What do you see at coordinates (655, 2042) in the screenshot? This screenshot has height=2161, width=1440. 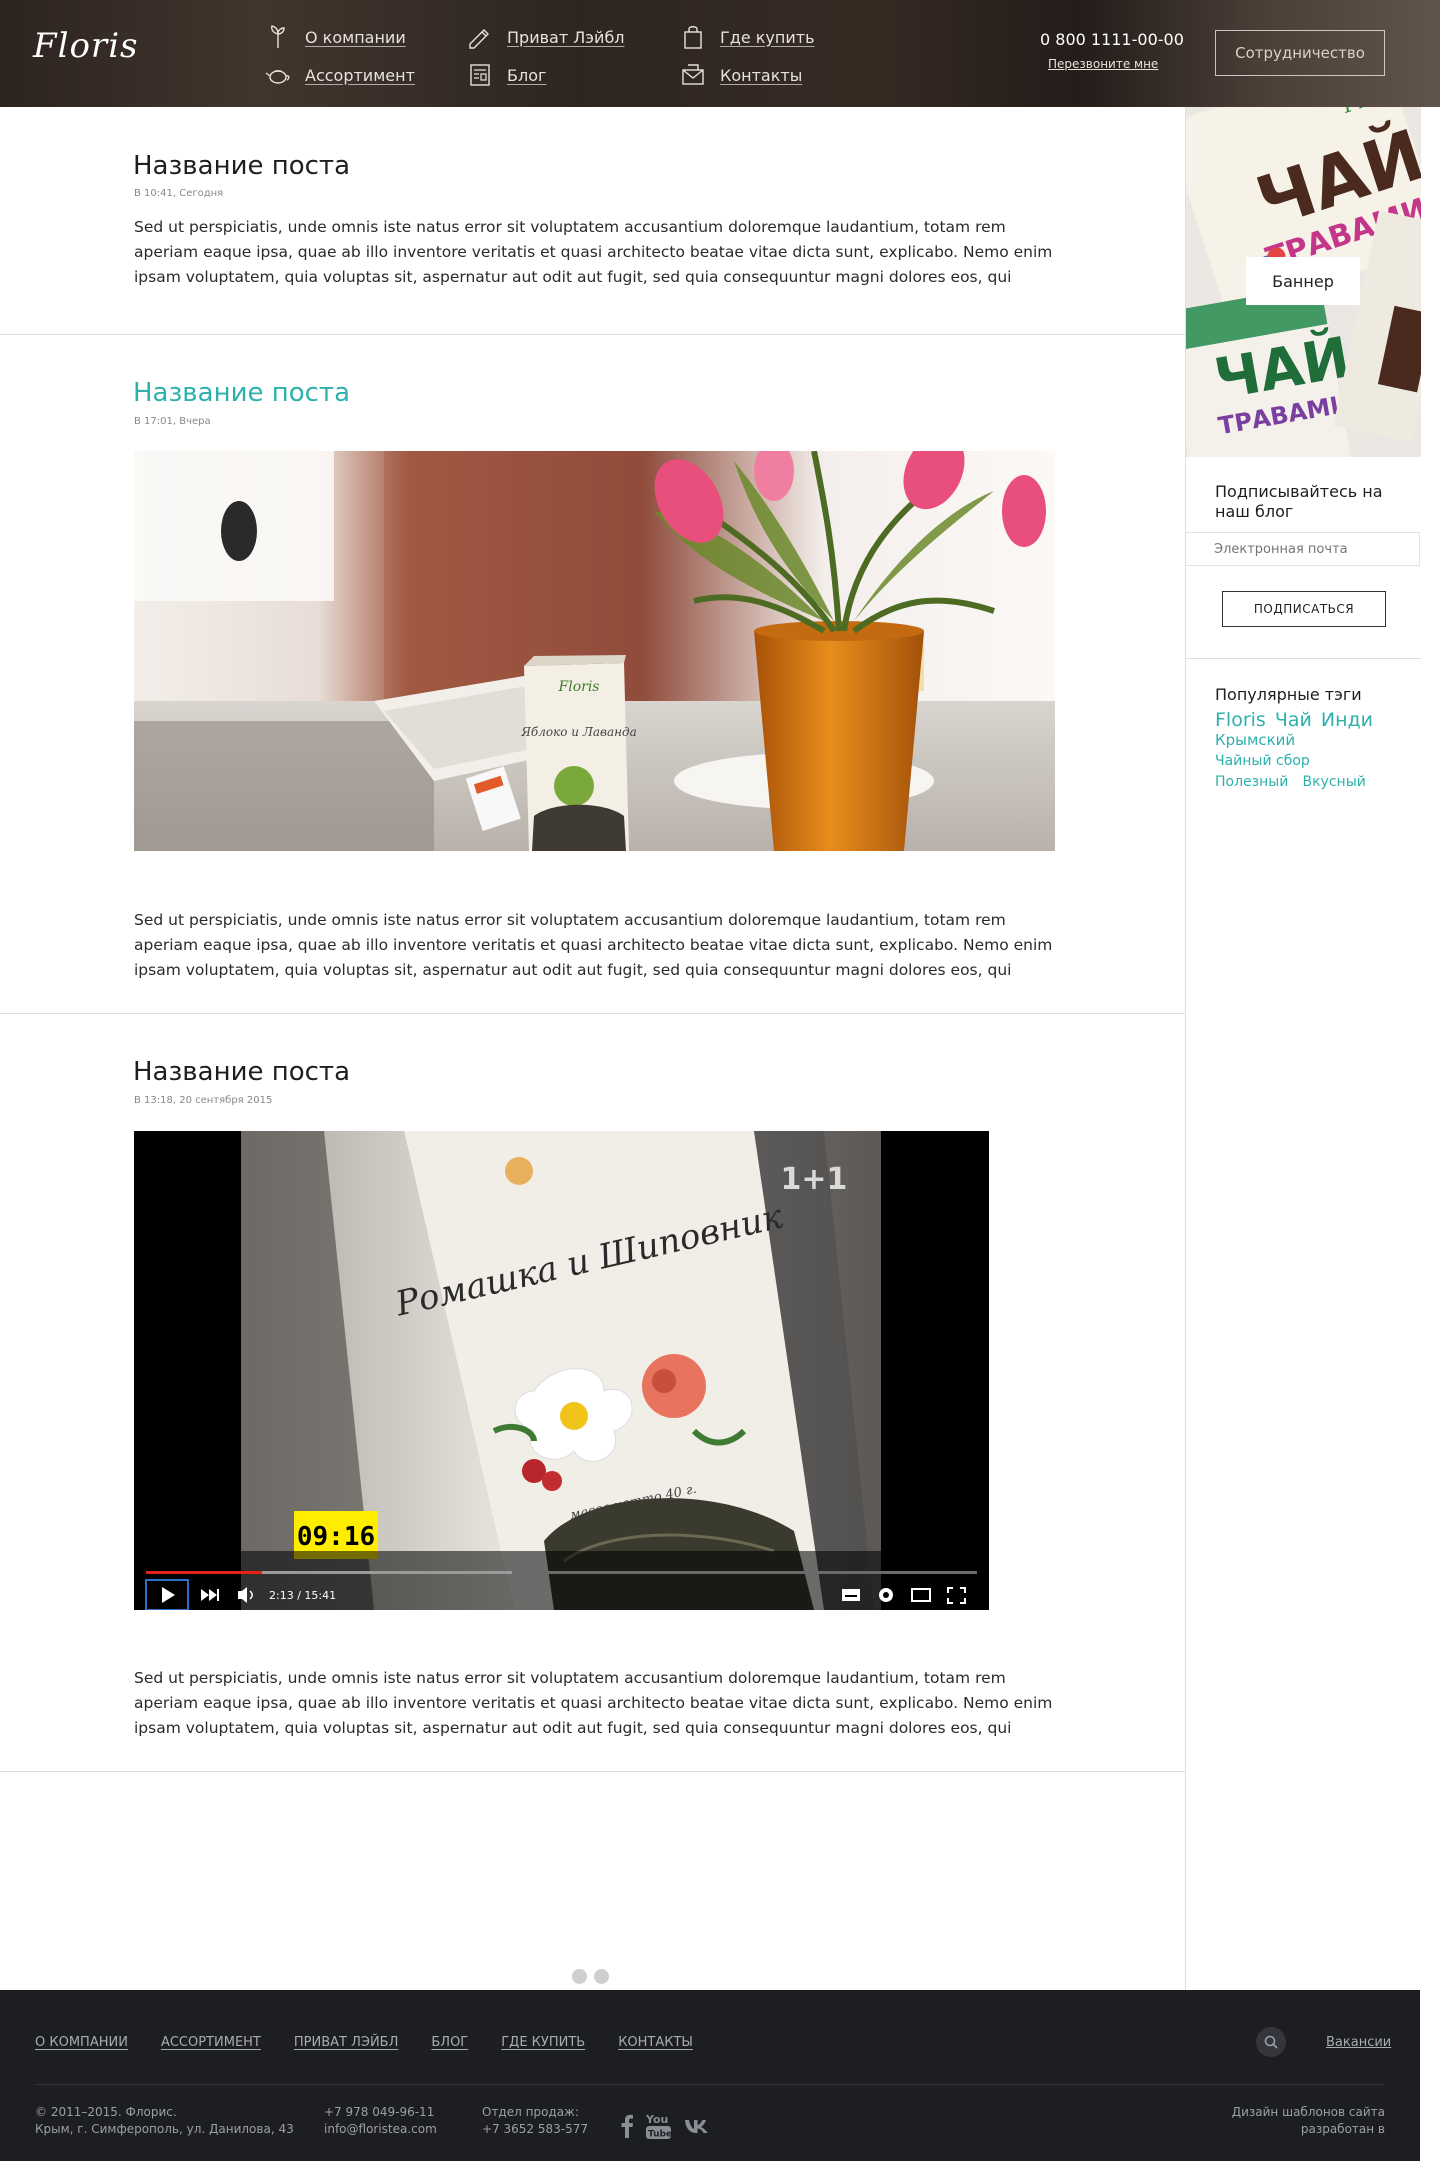 I see `footer-nav-contacts: КОНТАКТЫ` at bounding box center [655, 2042].